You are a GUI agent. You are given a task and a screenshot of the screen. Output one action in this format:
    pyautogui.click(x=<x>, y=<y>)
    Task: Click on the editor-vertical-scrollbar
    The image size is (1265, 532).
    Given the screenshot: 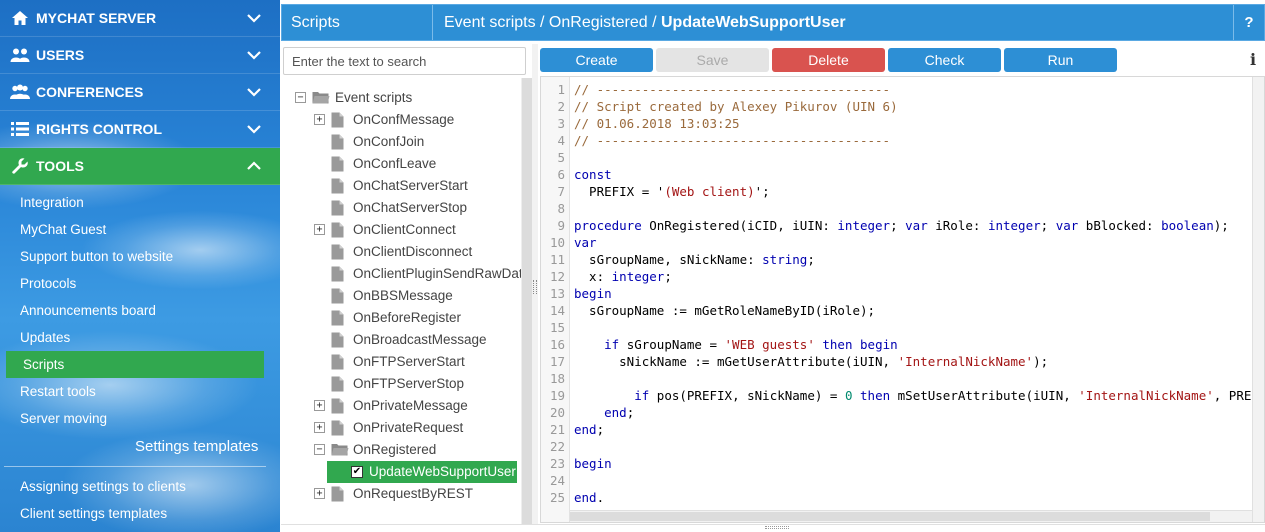 What is the action you would take?
    pyautogui.click(x=1258, y=299)
    